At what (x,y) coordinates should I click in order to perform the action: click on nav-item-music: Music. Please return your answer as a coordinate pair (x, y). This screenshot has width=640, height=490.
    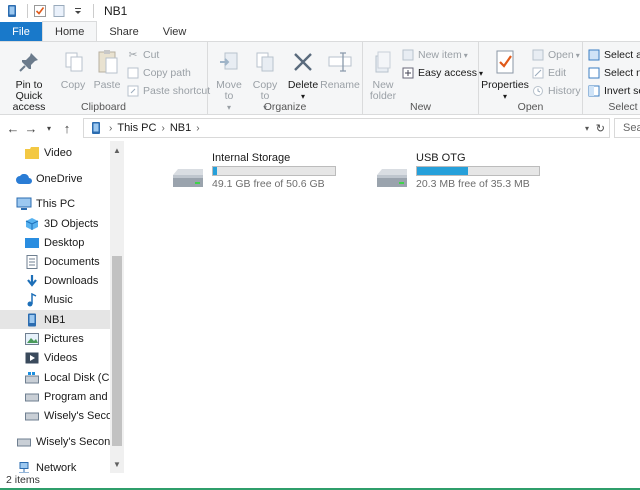
    Looking at the image, I should click on (55, 299).